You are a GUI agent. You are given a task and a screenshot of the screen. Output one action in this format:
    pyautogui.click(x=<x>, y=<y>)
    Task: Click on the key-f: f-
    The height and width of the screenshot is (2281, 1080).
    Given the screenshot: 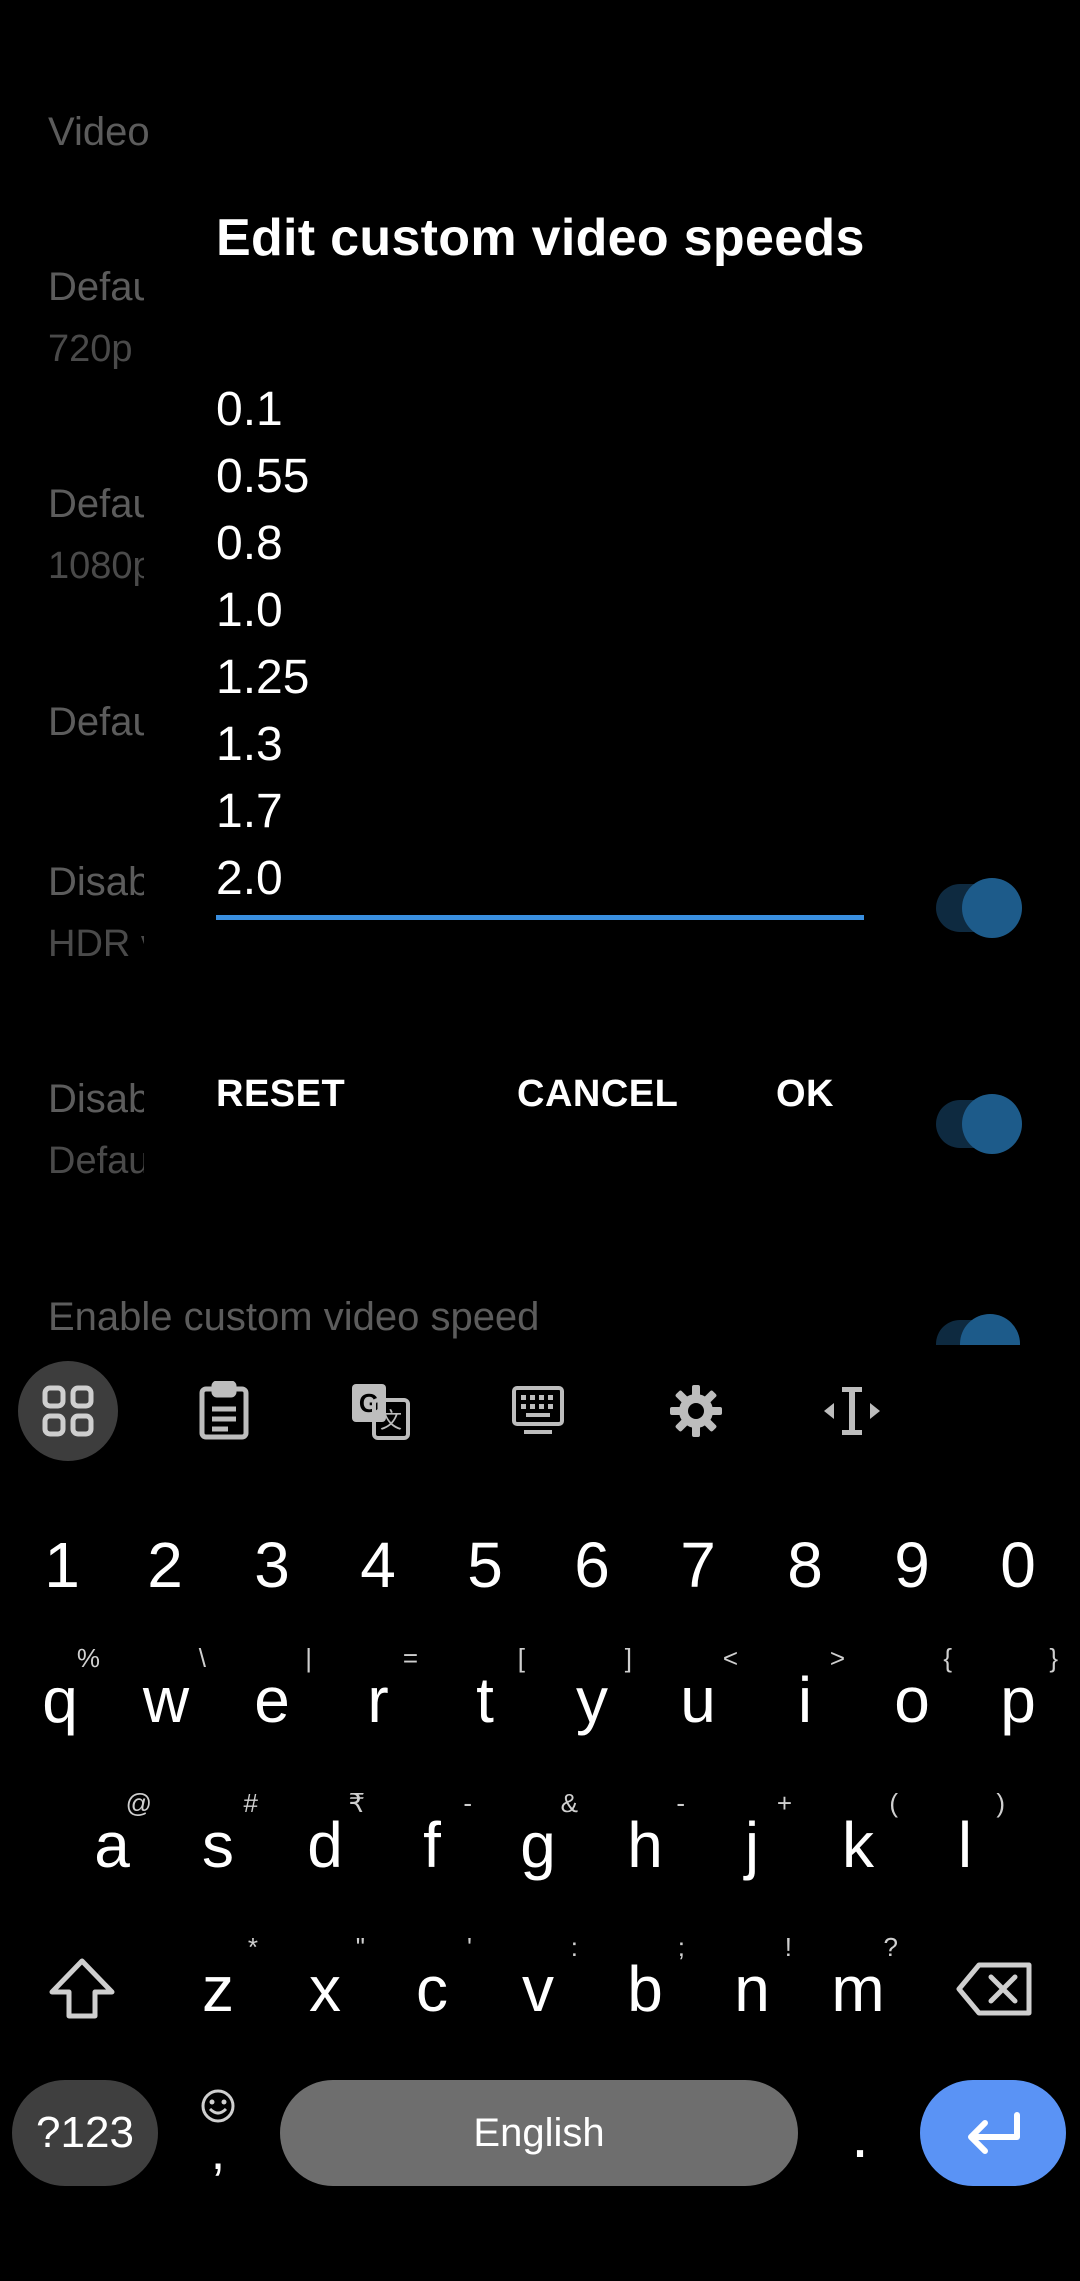 What is the action you would take?
    pyautogui.click(x=432, y=1845)
    